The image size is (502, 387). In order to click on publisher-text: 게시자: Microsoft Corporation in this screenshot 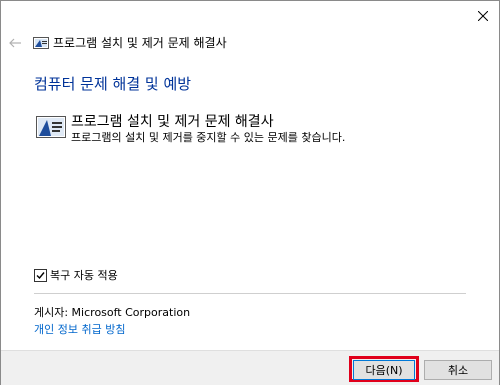, I will do `click(112, 312)`.